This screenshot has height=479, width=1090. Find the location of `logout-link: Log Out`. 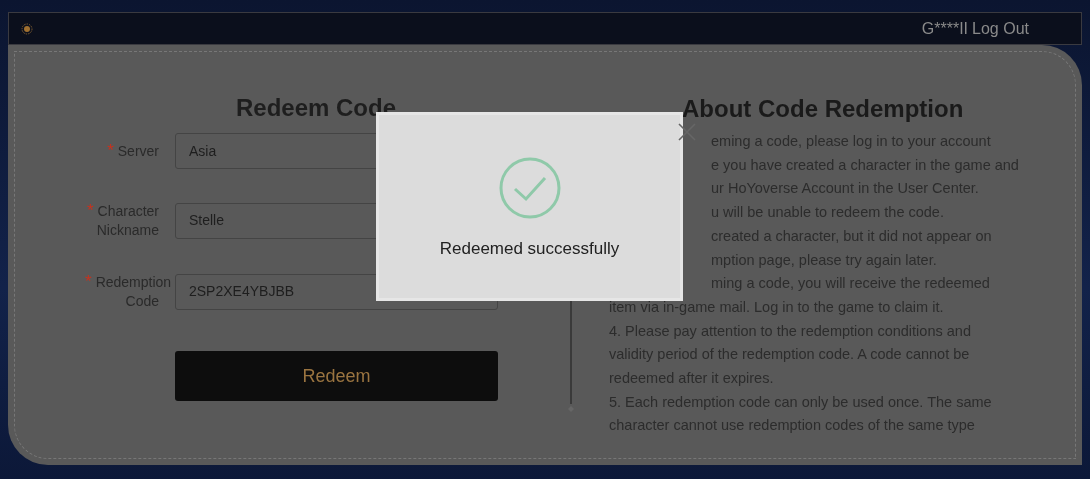

logout-link: Log Out is located at coordinates (1000, 28).